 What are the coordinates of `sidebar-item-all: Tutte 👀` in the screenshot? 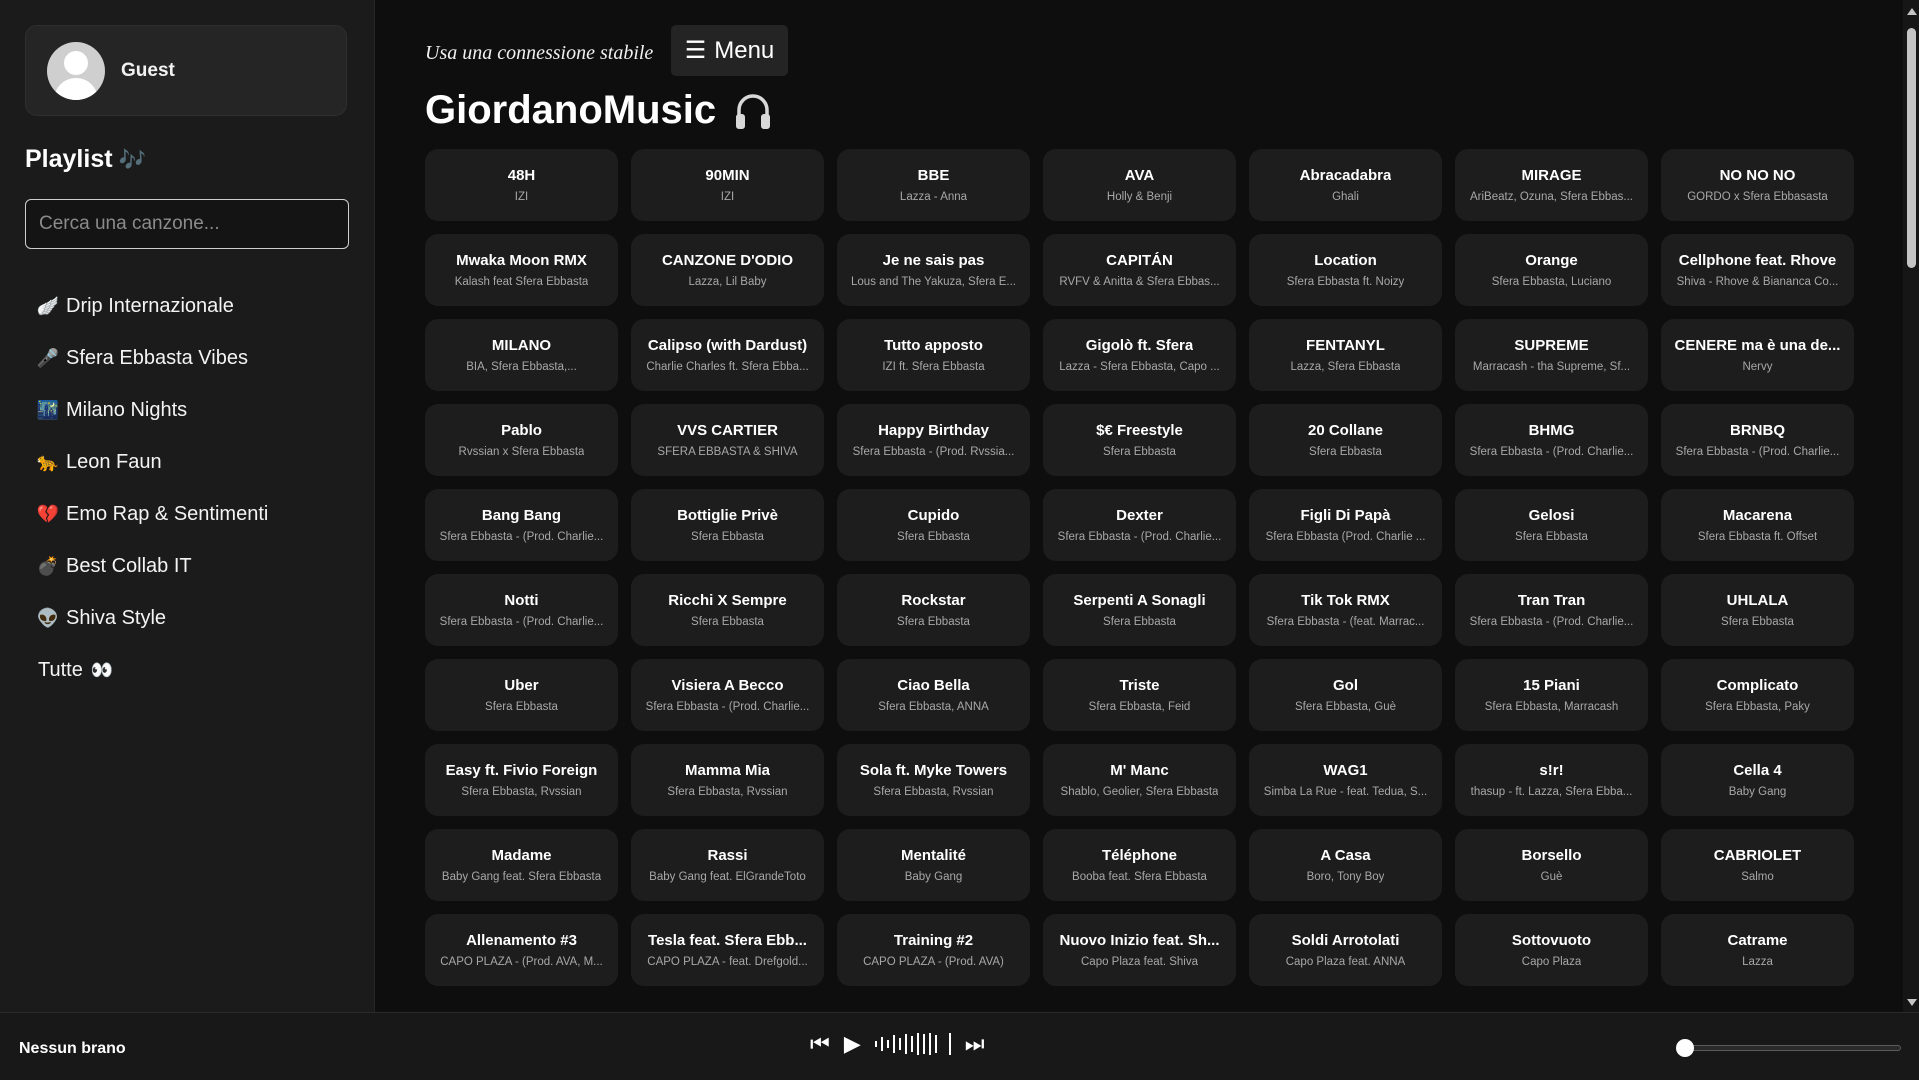 It's located at (153, 670).